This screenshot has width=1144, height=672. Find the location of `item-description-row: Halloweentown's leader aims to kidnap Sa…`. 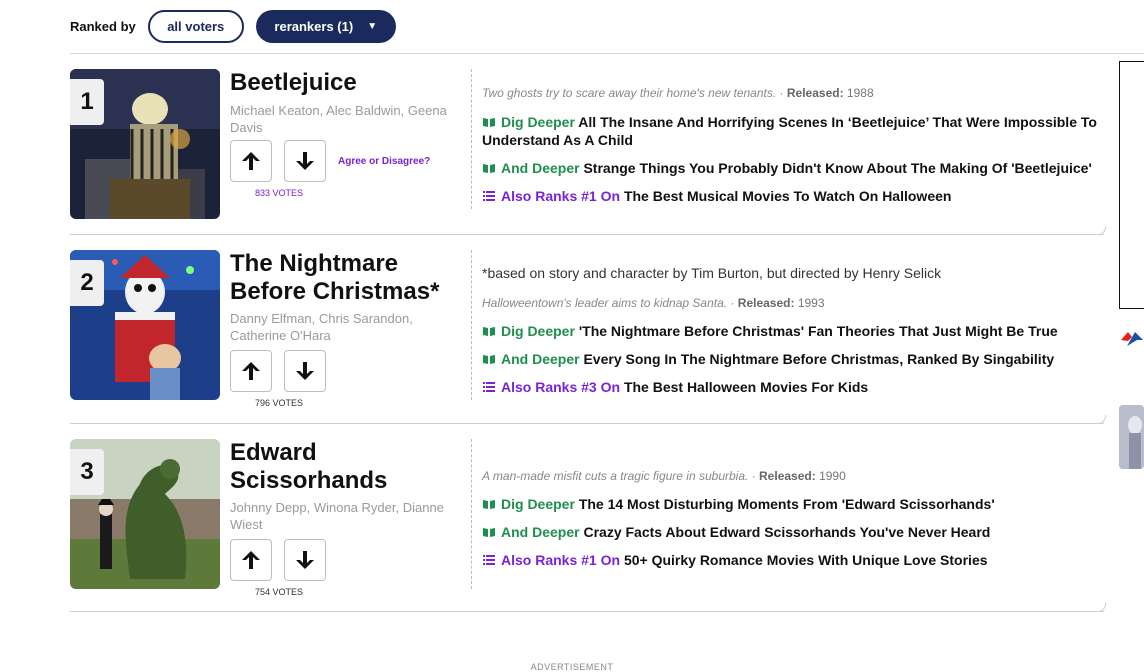

item-description-row: Halloweentown's leader aims to kidnap Sa… is located at coordinates (797, 303).